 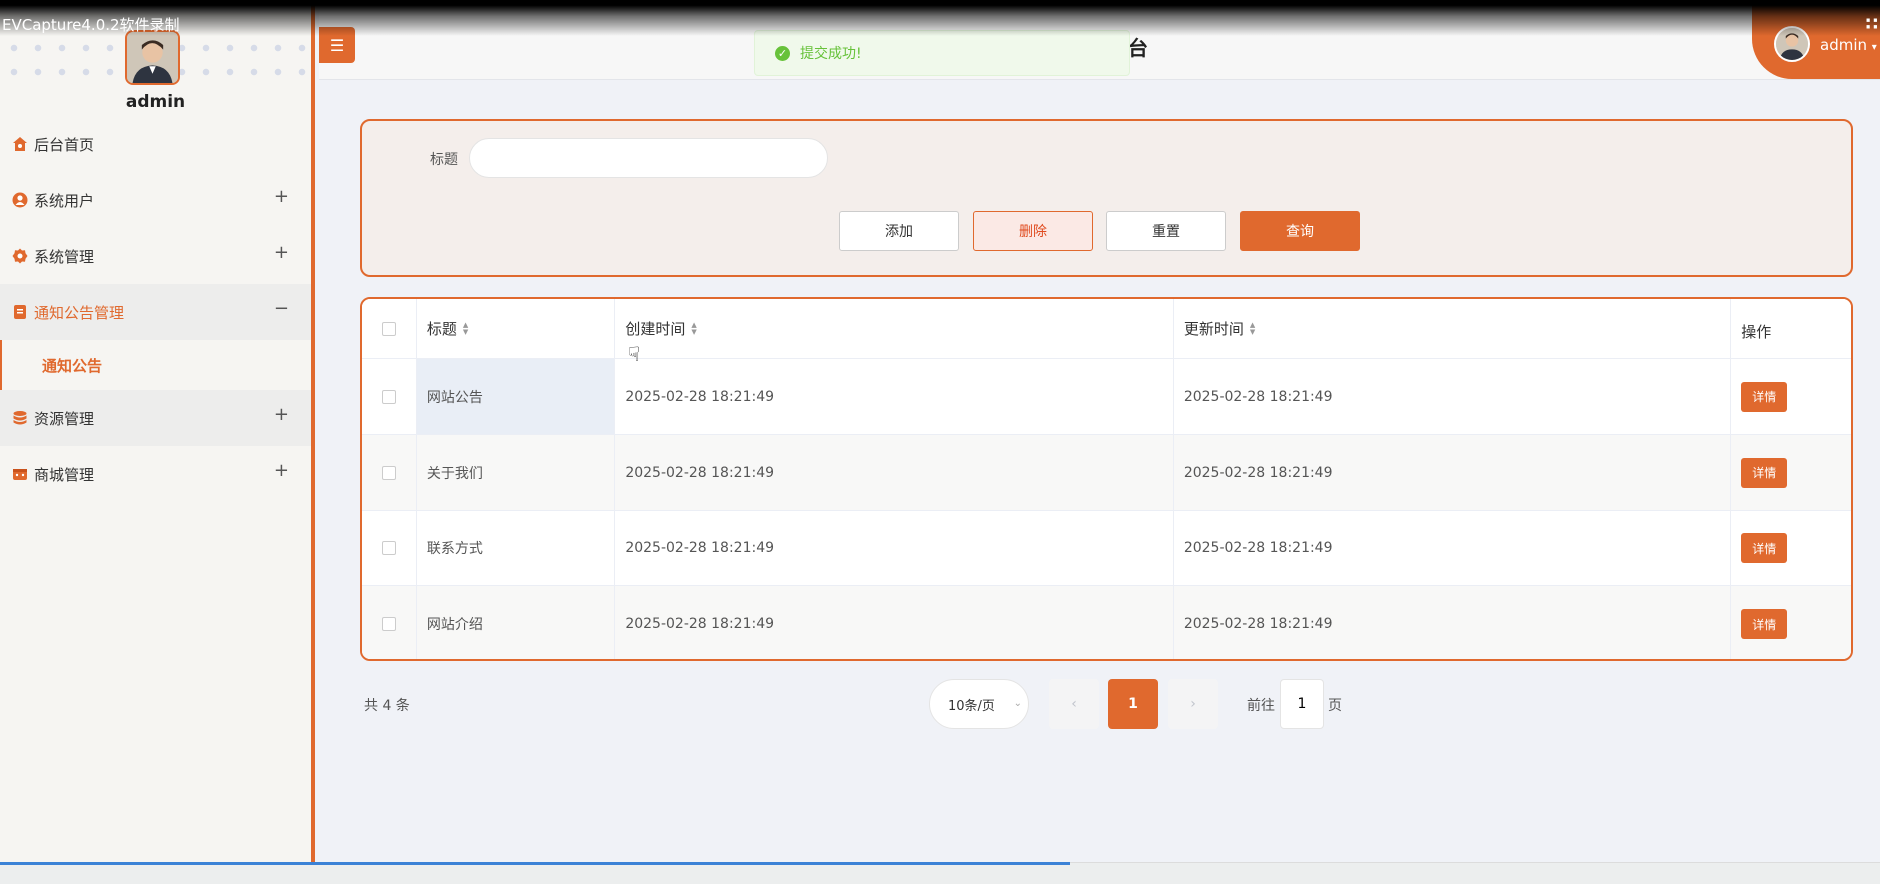 I want to click on next-page-button: ›, so click(x=1193, y=704).